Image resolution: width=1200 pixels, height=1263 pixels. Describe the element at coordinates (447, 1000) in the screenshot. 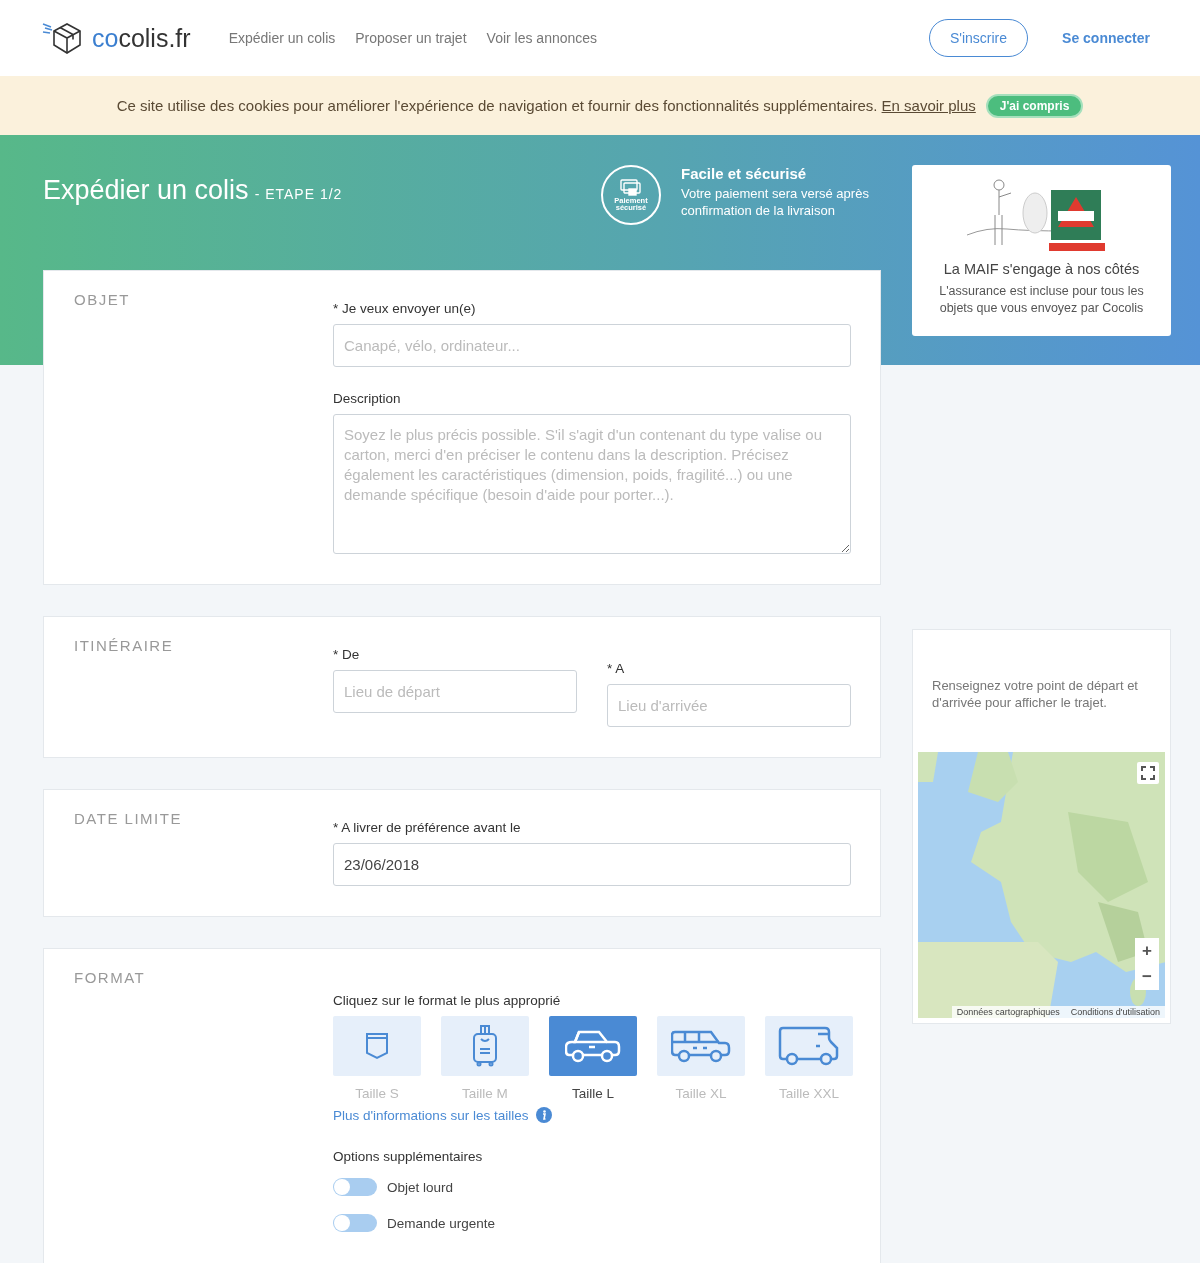

I see `field-label: Cliquez sur le format le plus approprié` at that location.